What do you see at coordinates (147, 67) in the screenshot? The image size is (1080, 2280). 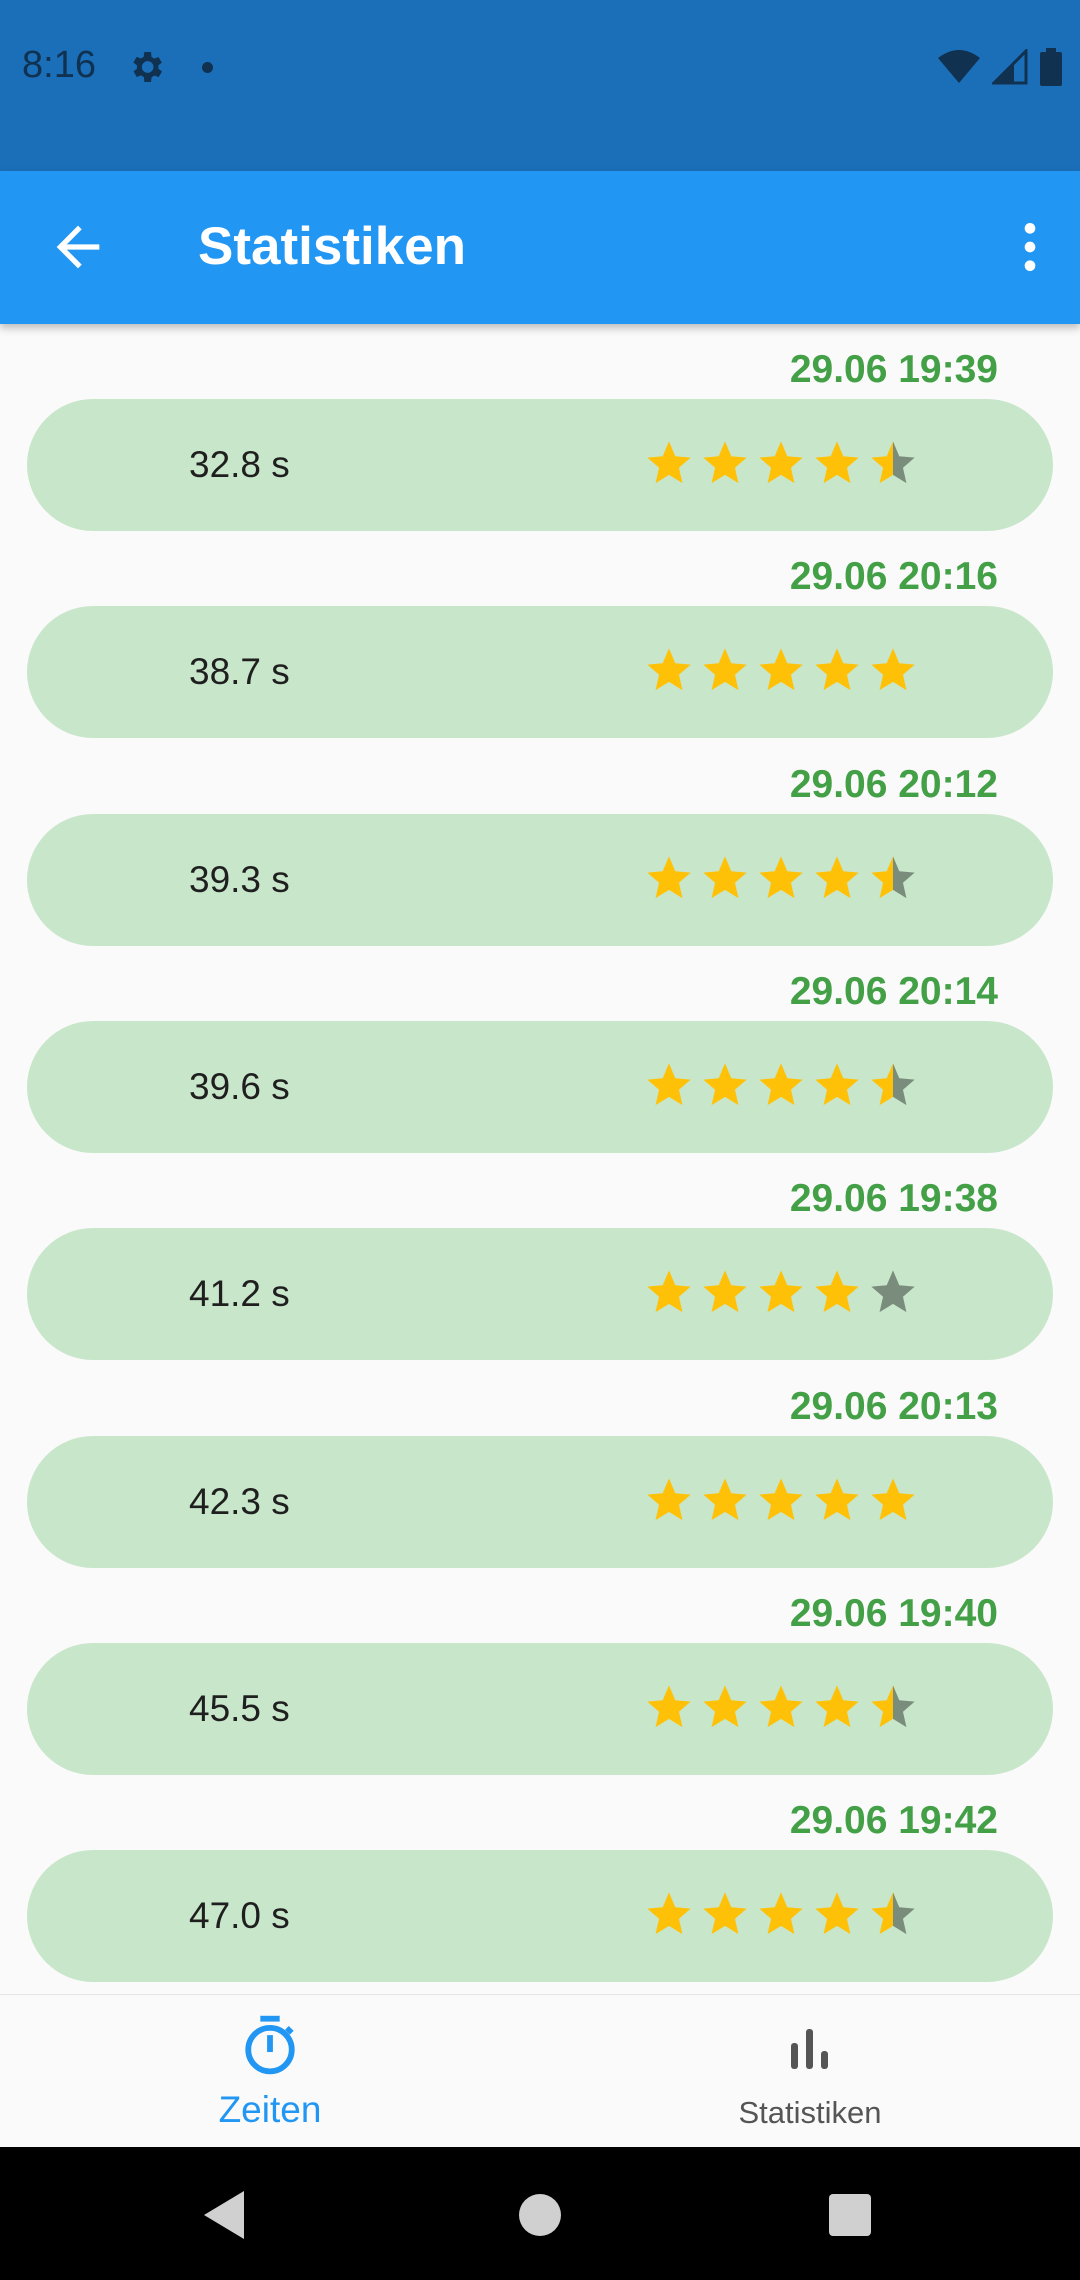 I see `settings-gear-icon` at bounding box center [147, 67].